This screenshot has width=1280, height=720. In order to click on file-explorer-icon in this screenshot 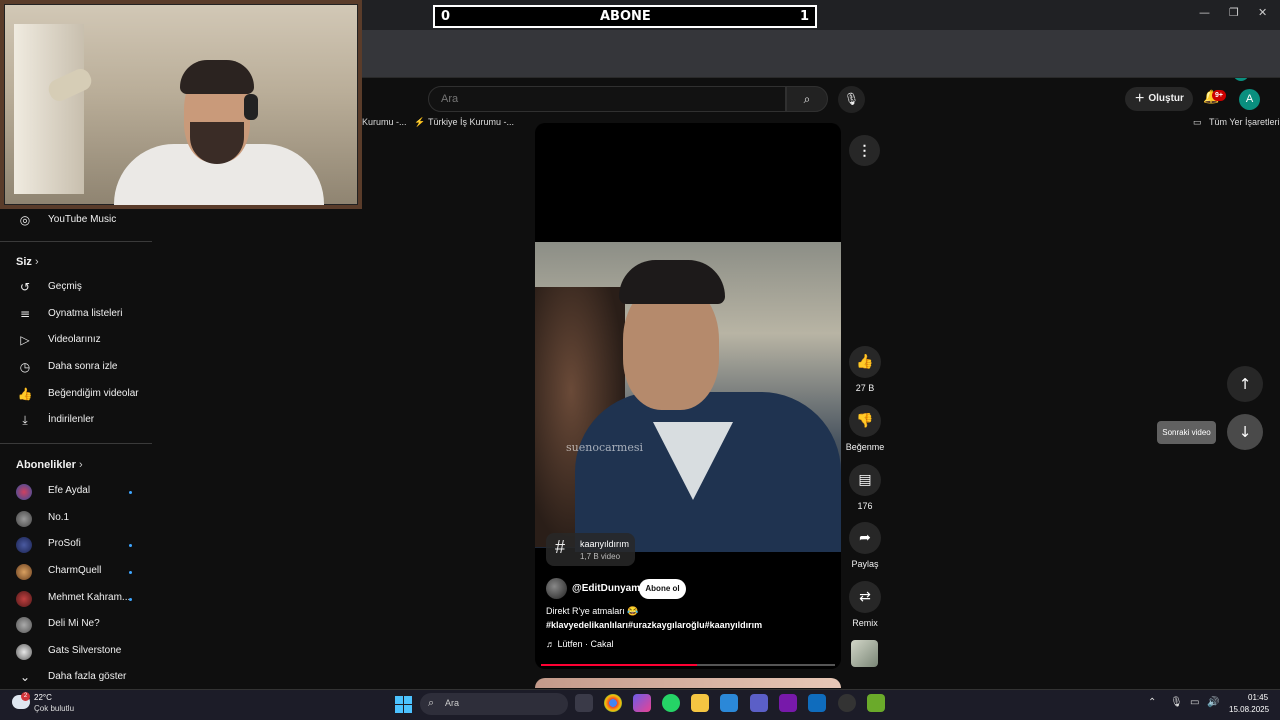, I will do `click(700, 703)`.